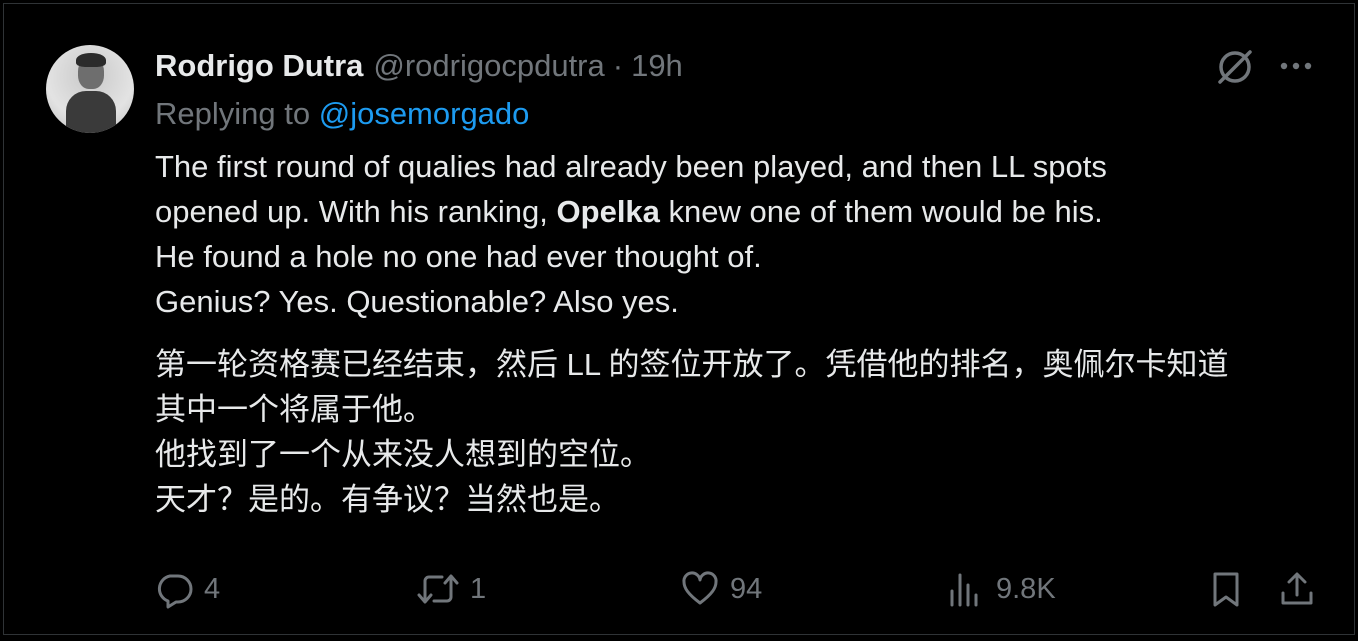  I want to click on bookmark-icon, so click(1226, 589).